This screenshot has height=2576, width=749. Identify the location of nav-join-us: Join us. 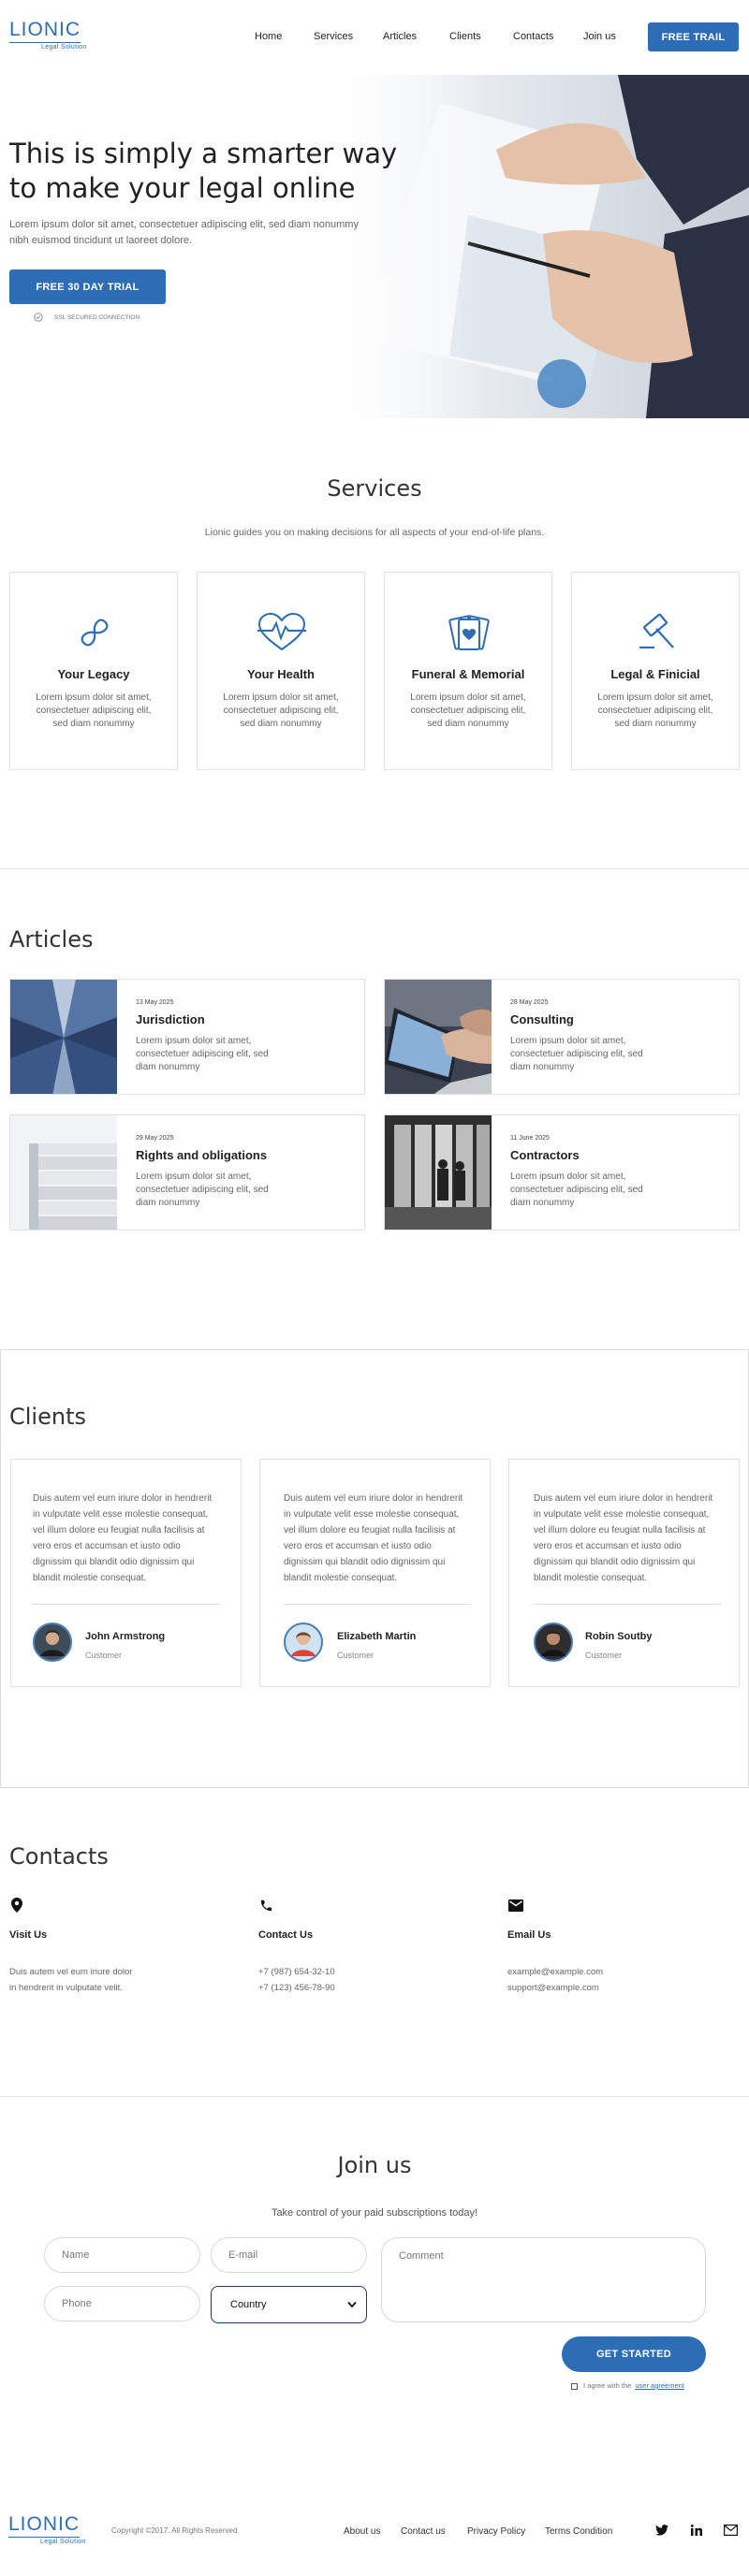
(599, 36).